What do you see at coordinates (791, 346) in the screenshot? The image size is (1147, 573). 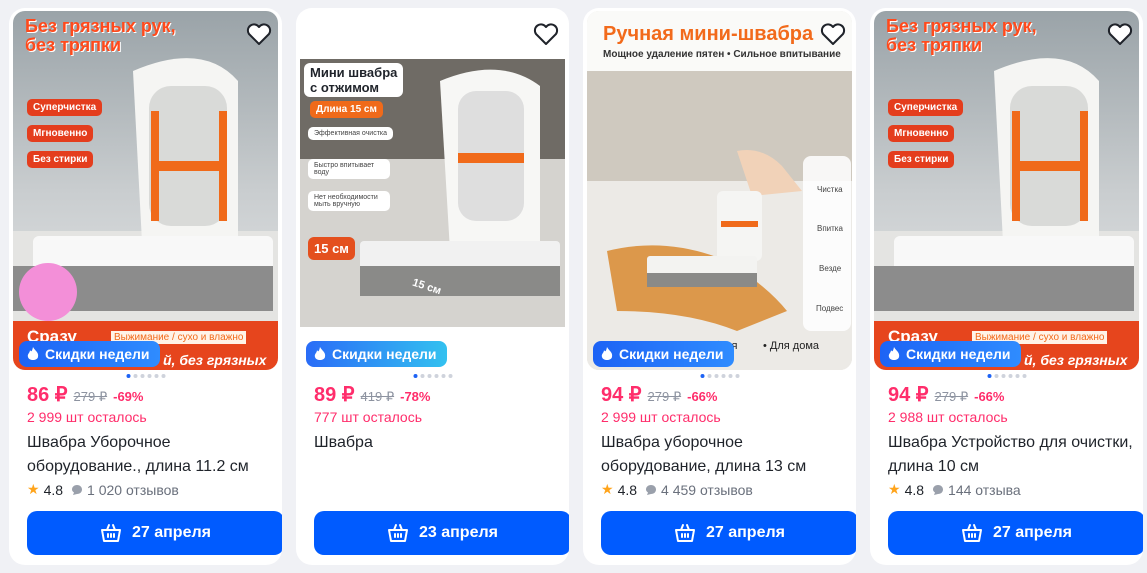 I see `image-caption: • Для дома` at bounding box center [791, 346].